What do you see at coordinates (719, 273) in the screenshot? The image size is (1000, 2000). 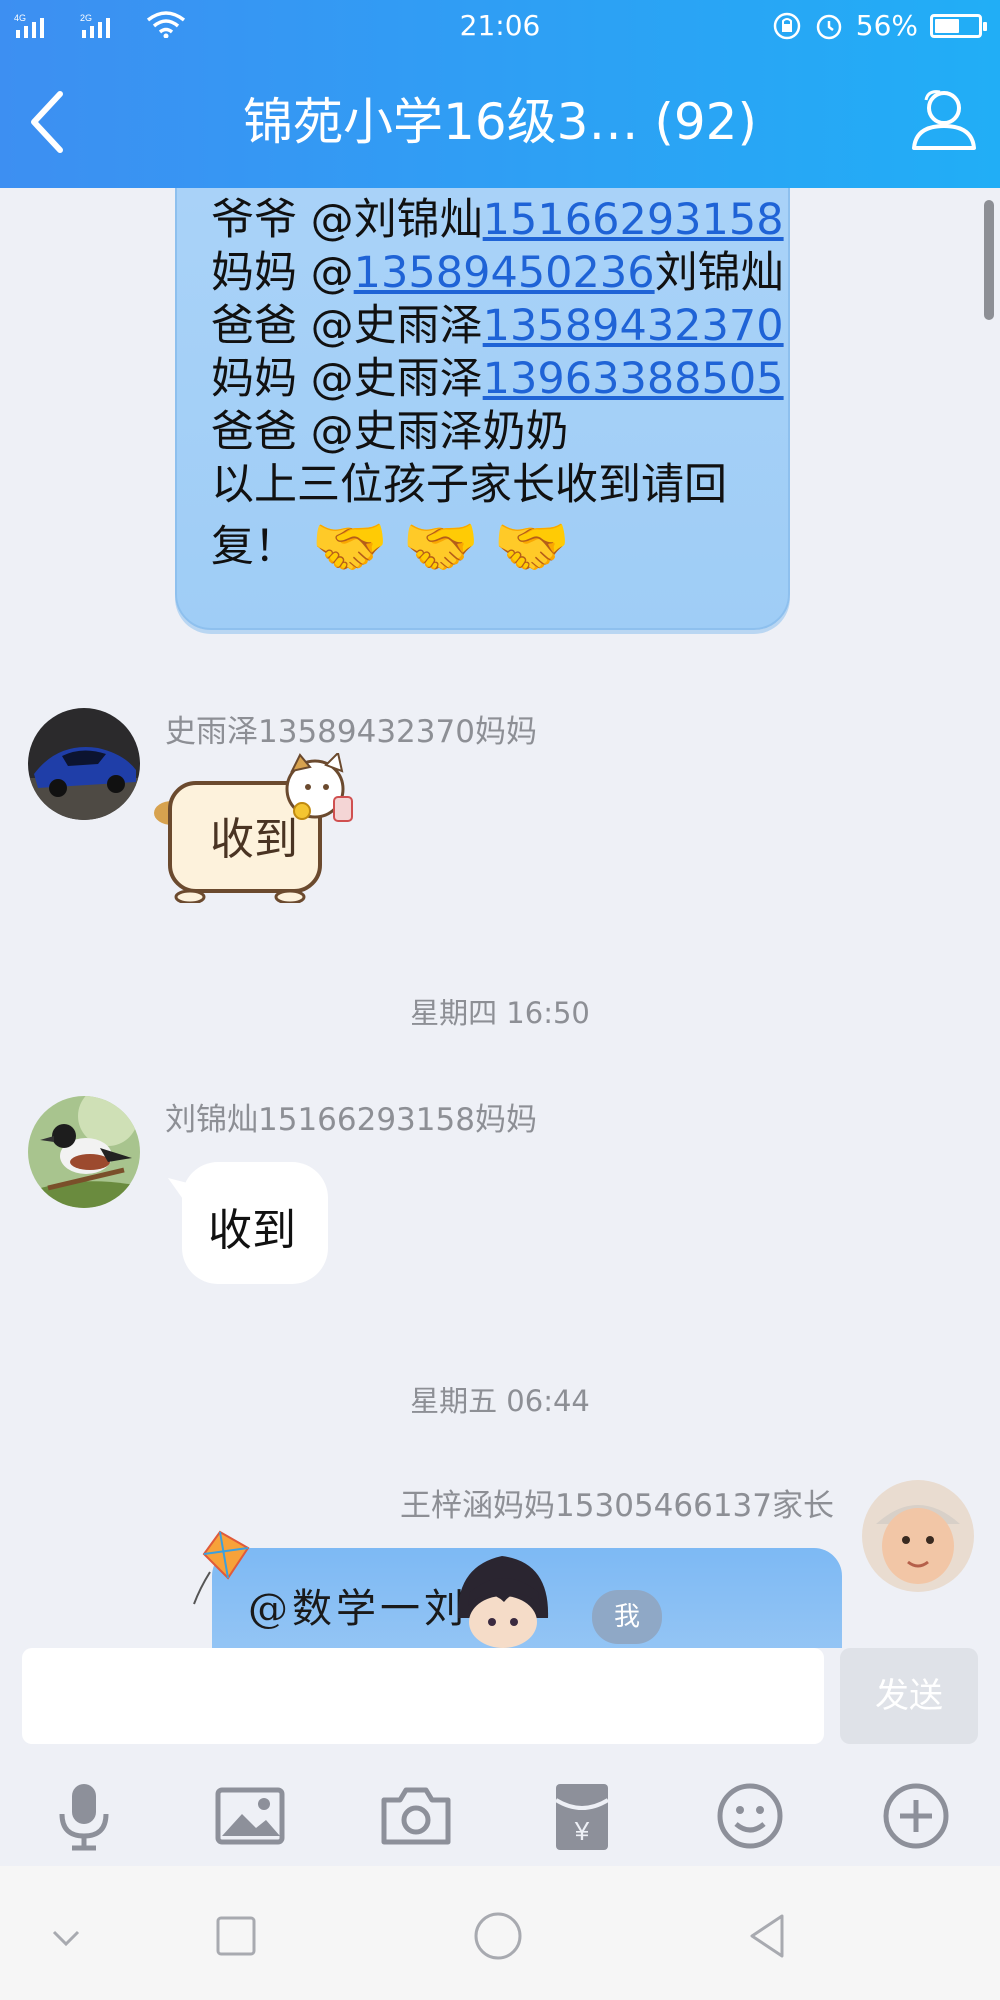 I see `message-line-text: 刘锦灿` at bounding box center [719, 273].